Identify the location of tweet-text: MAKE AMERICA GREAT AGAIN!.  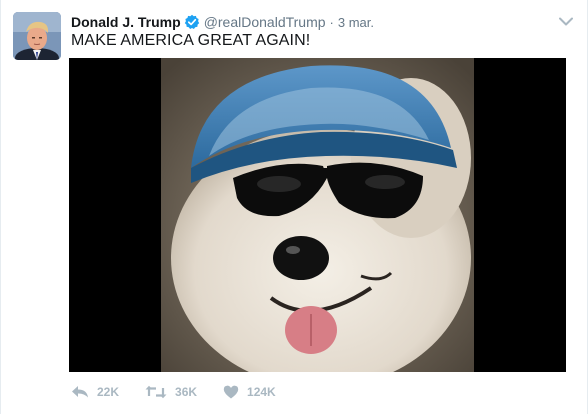
(191, 40).